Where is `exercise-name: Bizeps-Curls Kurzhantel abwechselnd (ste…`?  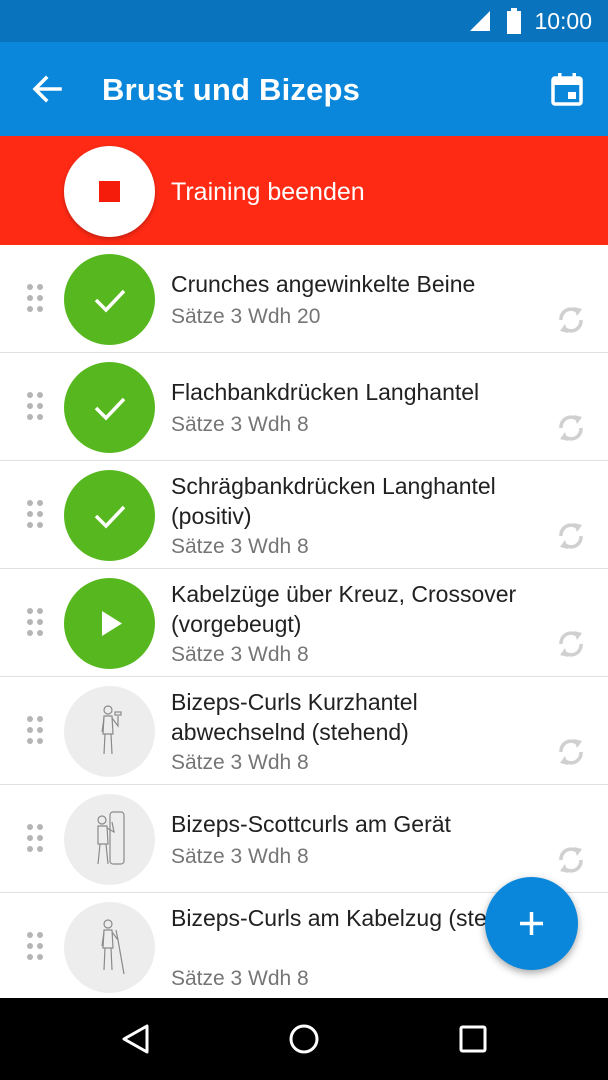
exercise-name: Bizeps-Curls Kurzhantel abwechselnd (ste… is located at coordinates (294, 717).